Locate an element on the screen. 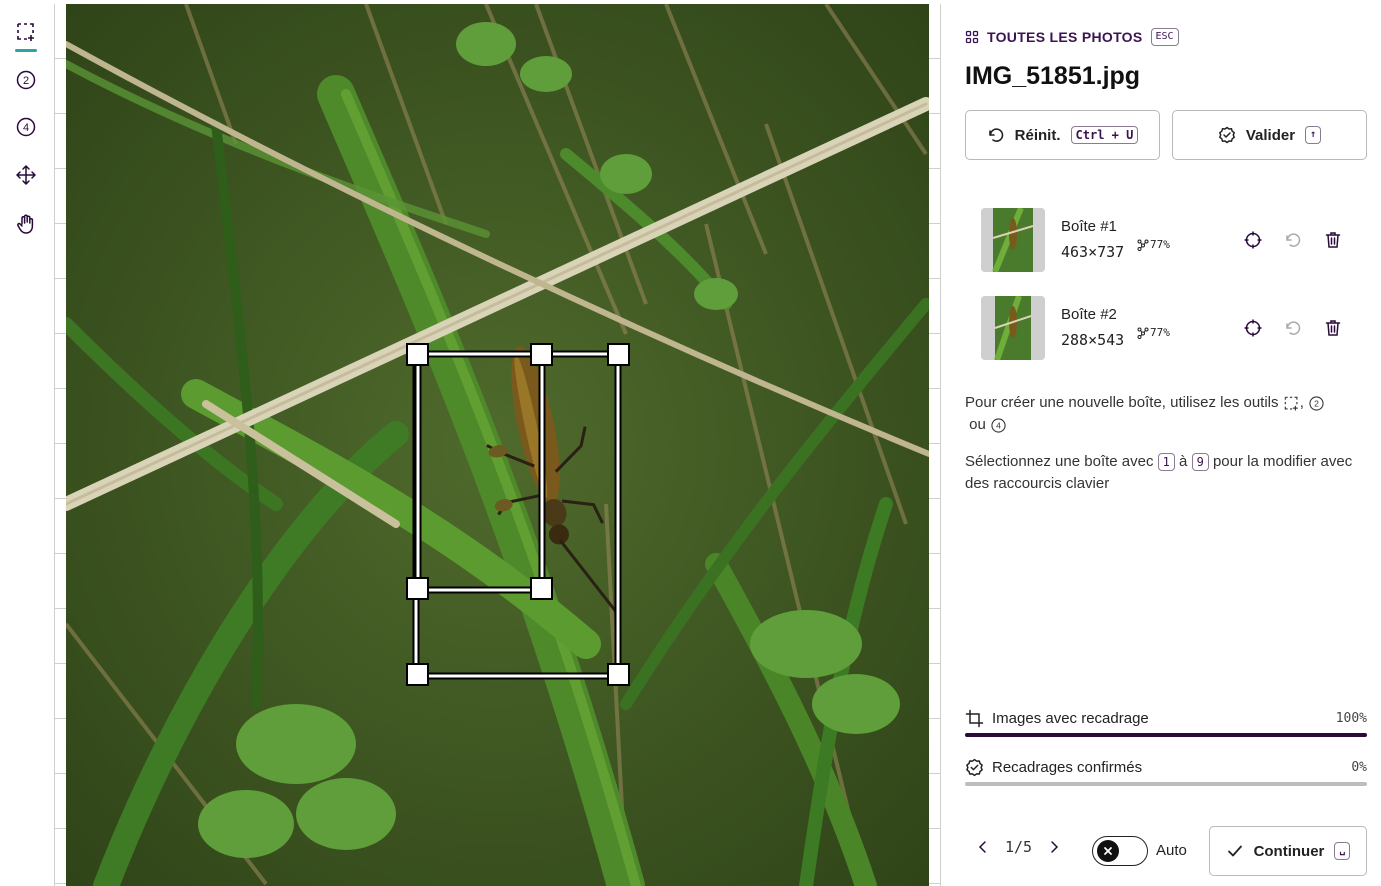  four-points-tool: 4 is located at coordinates (26, 127).